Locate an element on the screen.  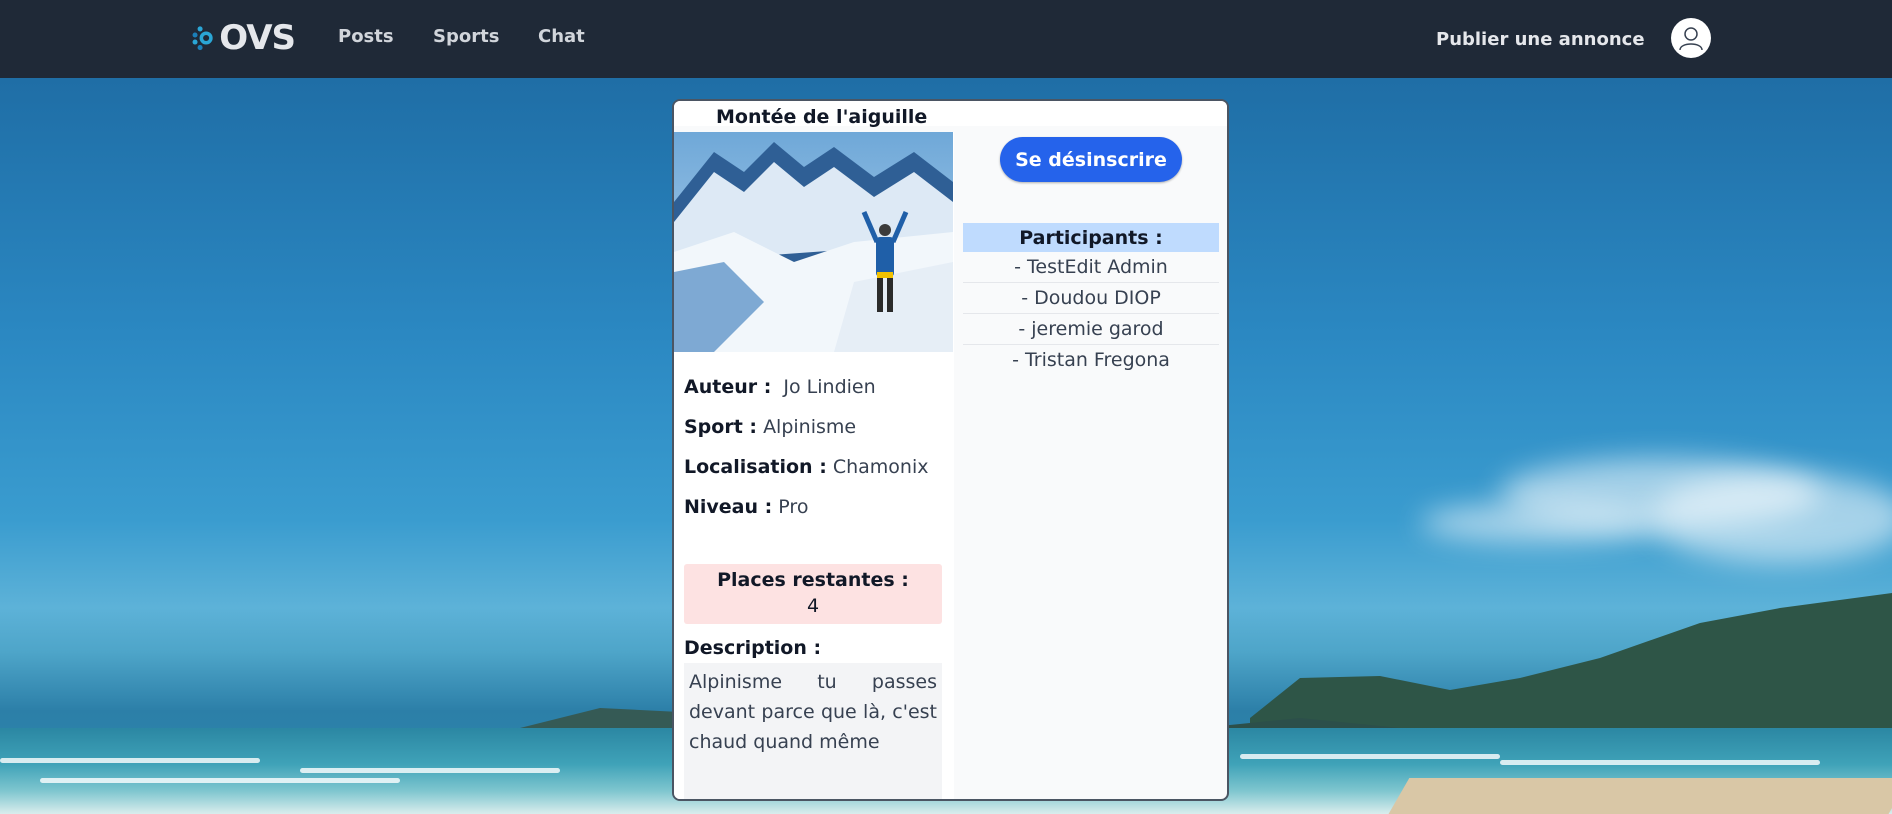
level-label: Niveau : is located at coordinates (728, 507).